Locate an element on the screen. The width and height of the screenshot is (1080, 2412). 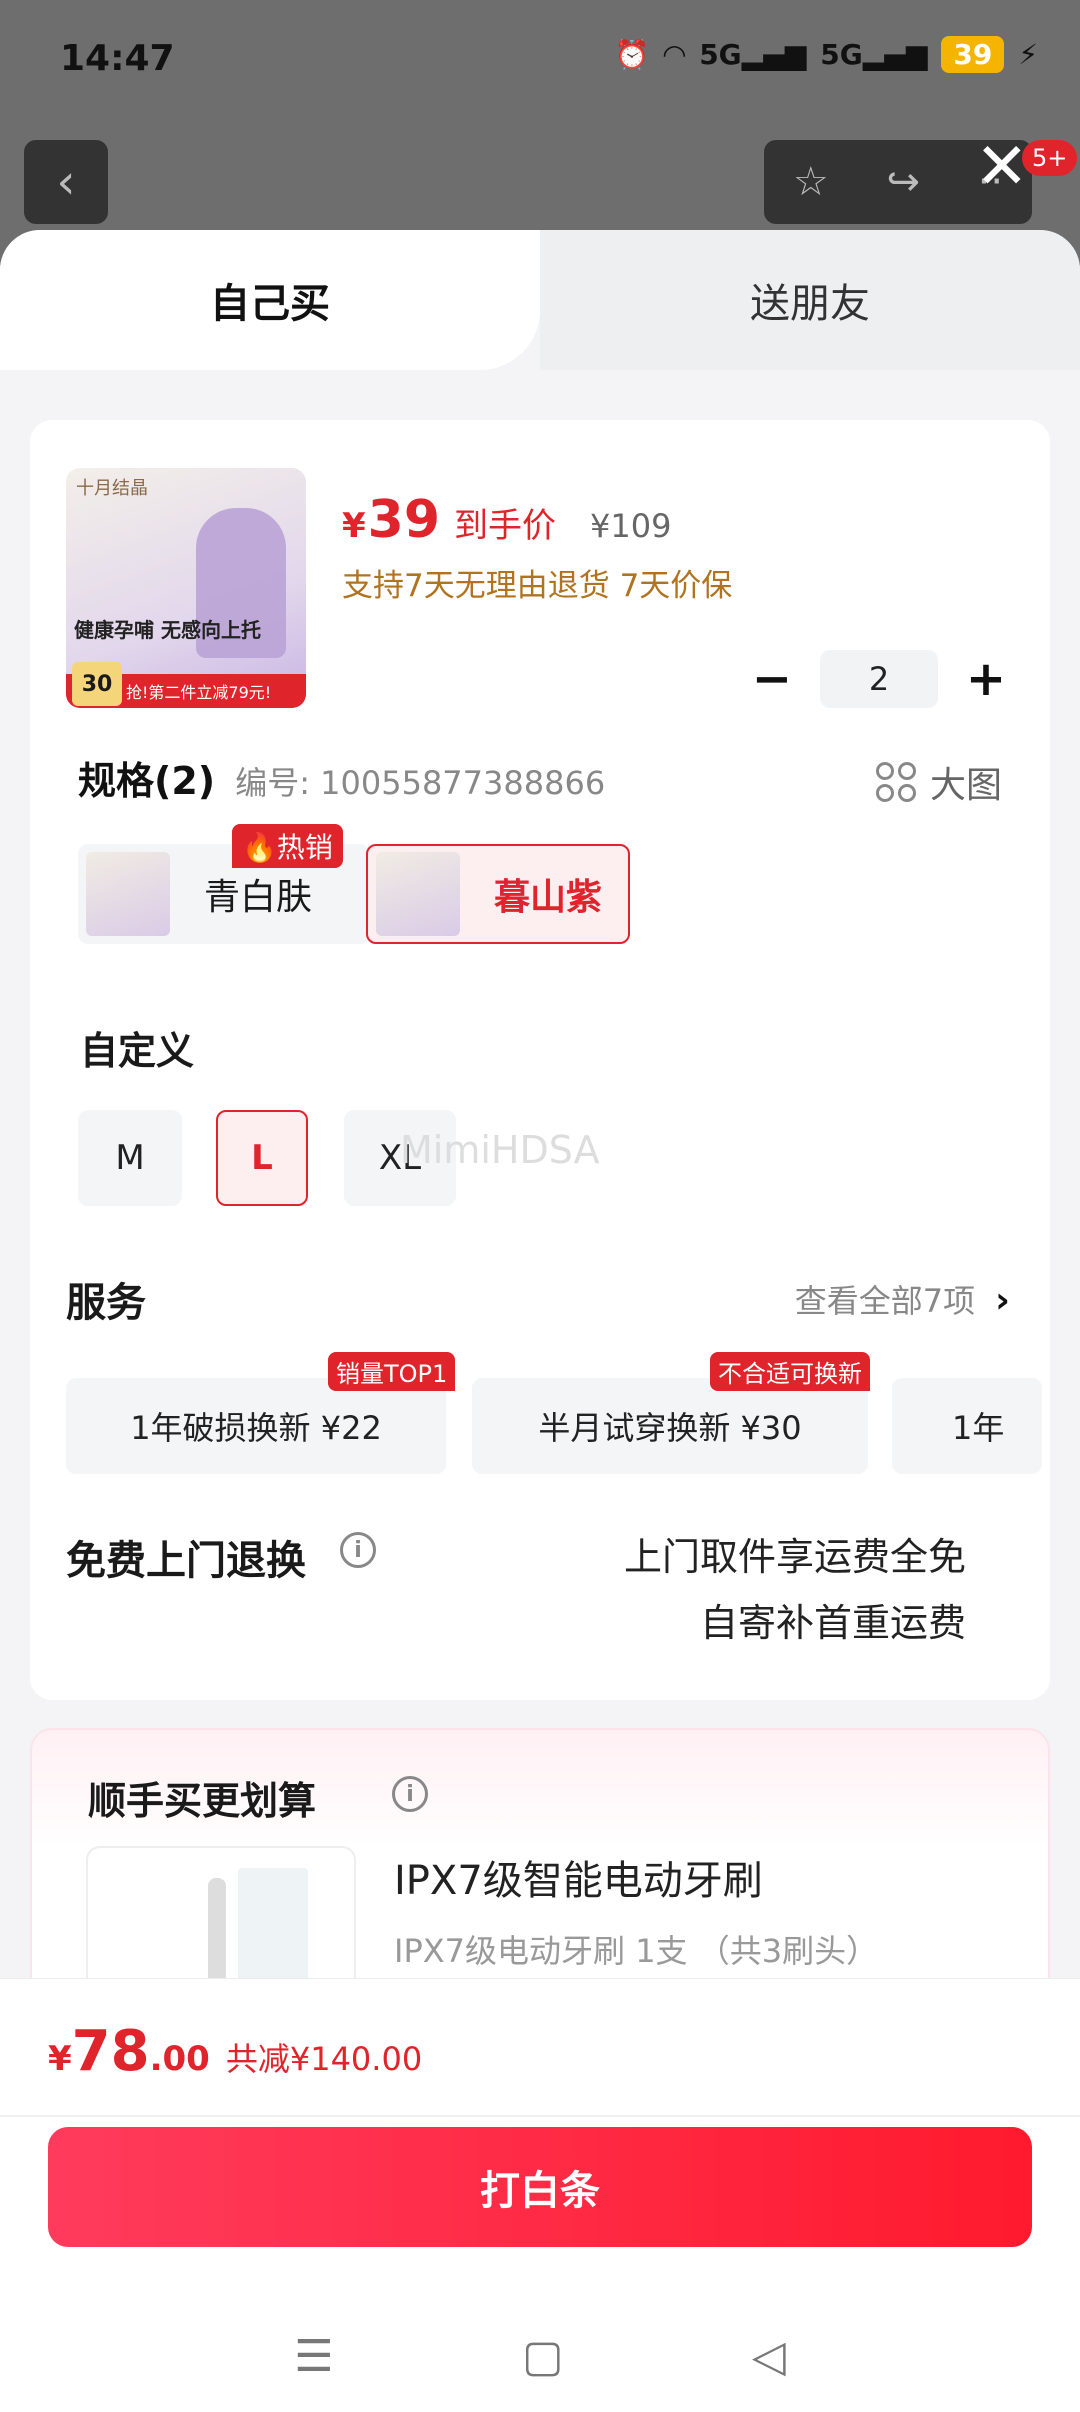
battery-icon: 39 is located at coordinates (973, 54).